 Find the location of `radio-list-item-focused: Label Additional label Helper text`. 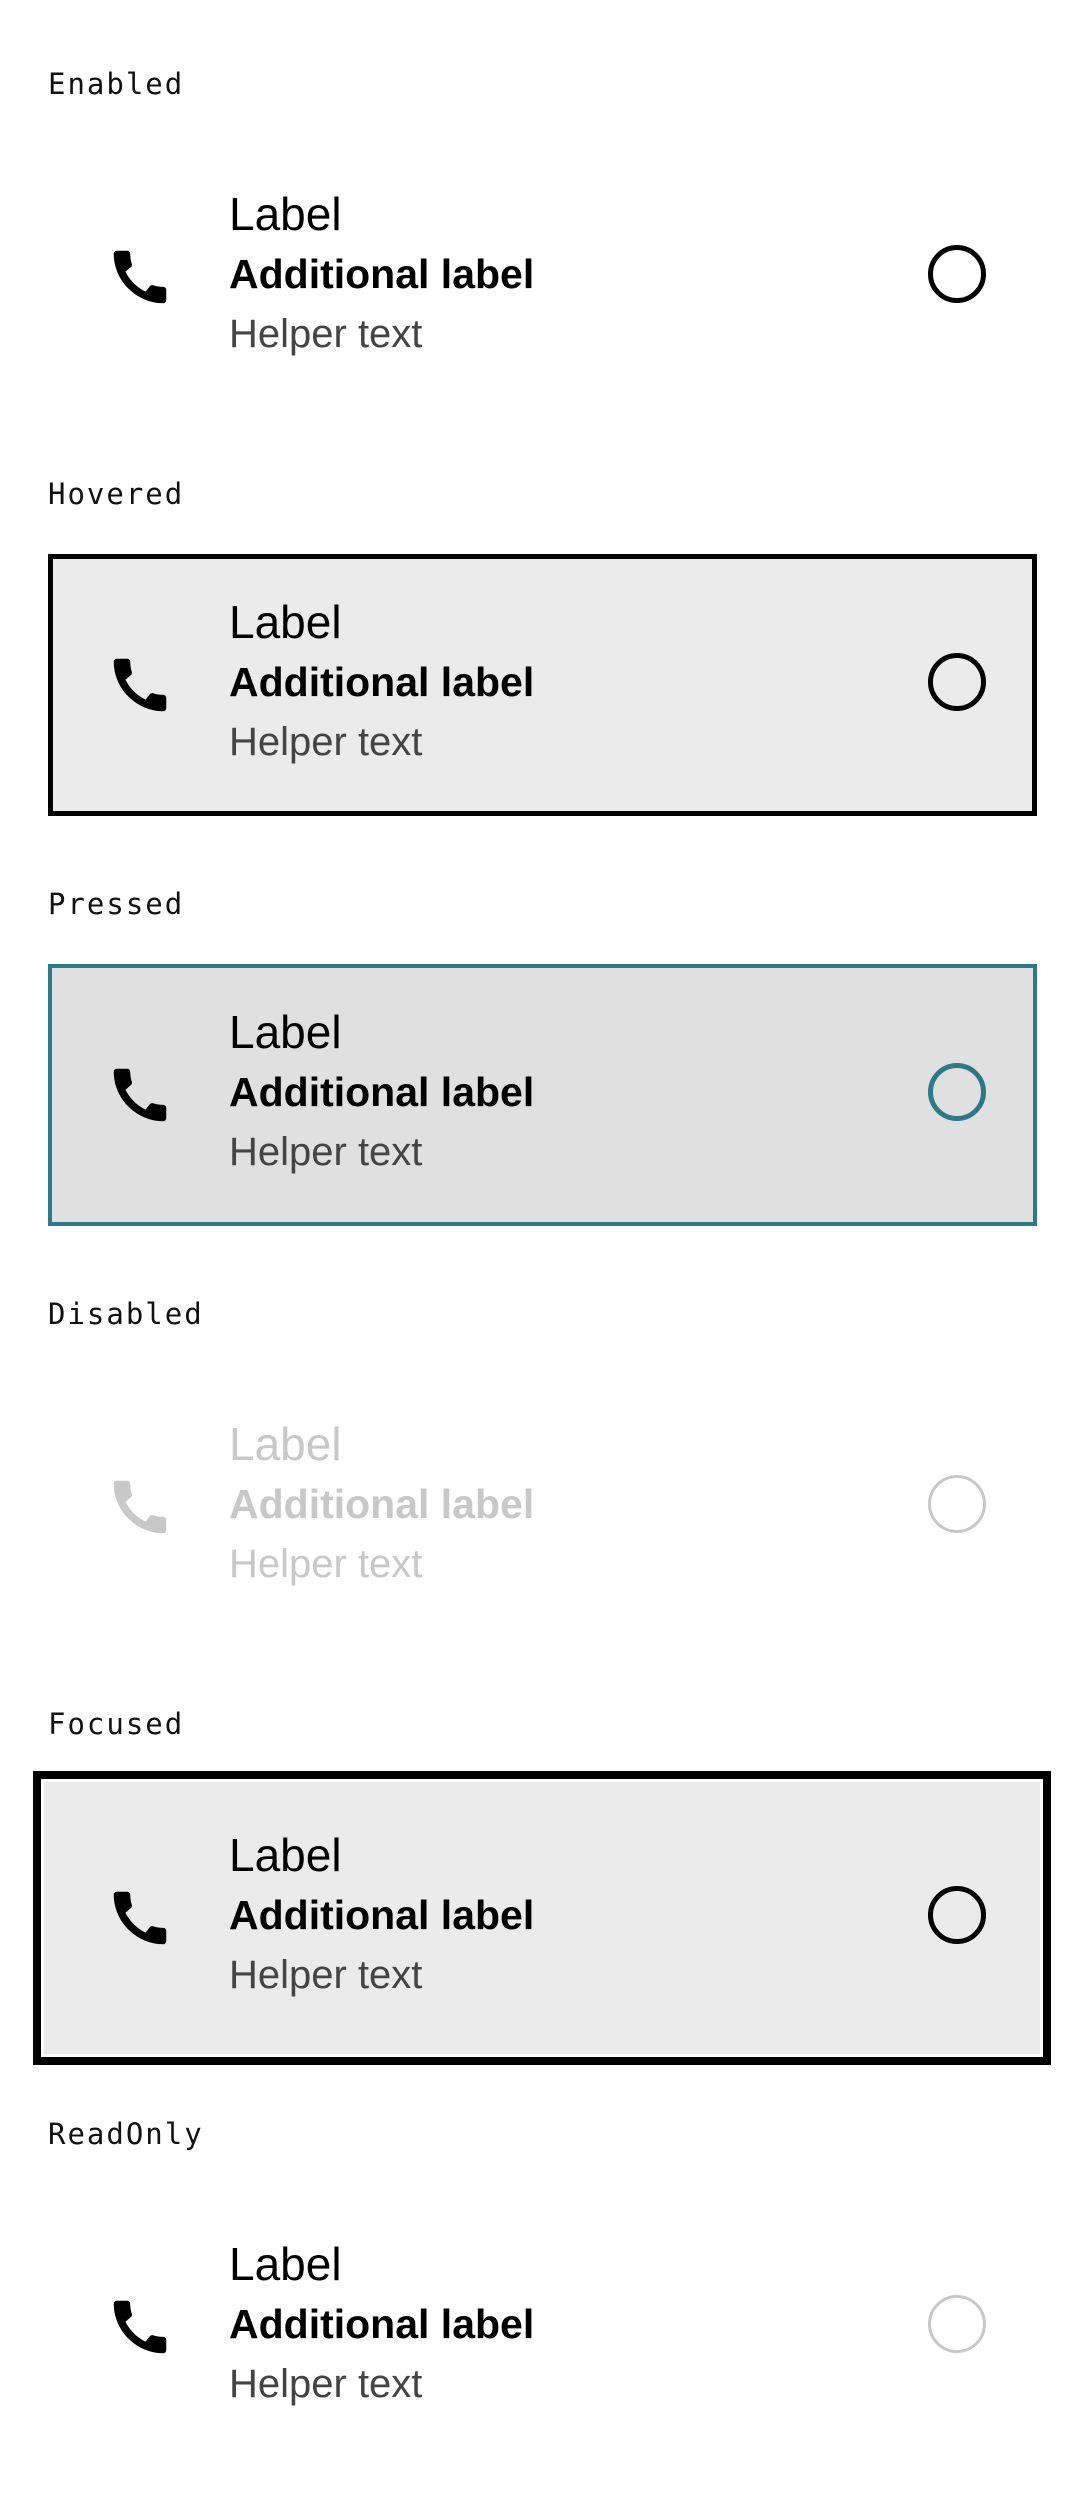

radio-list-item-focused: Label Additional label Helper text is located at coordinates (542, 1918).